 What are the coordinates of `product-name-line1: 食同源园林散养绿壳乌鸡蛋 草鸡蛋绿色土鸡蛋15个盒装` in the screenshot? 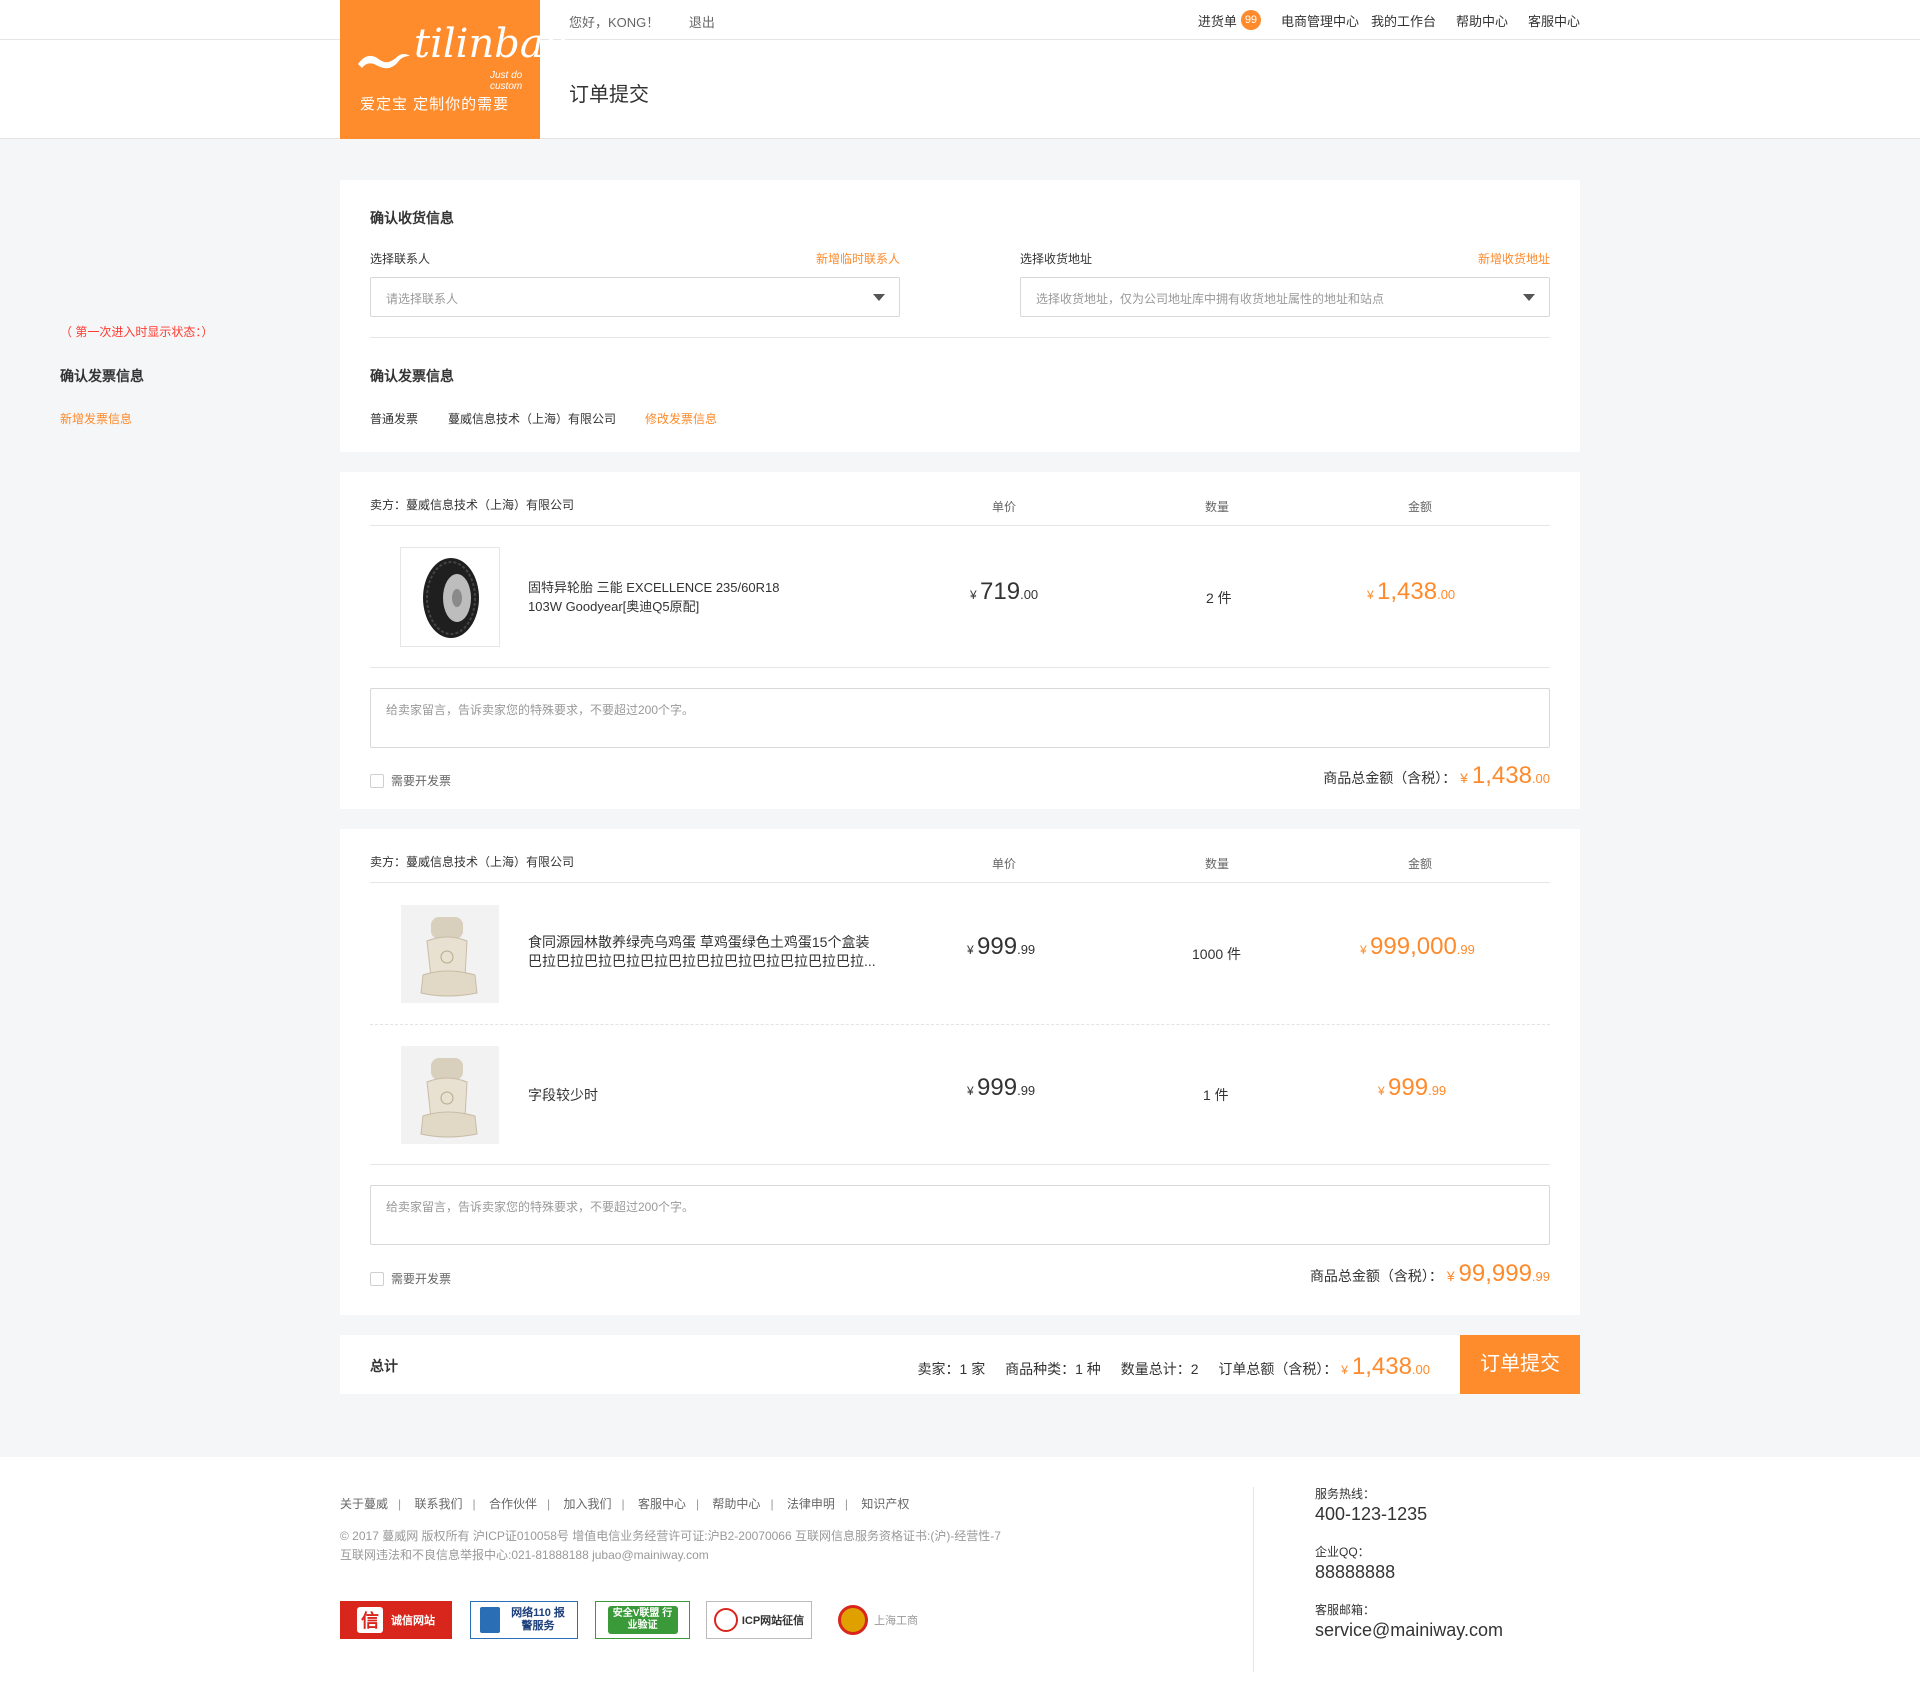 It's located at (699, 942).